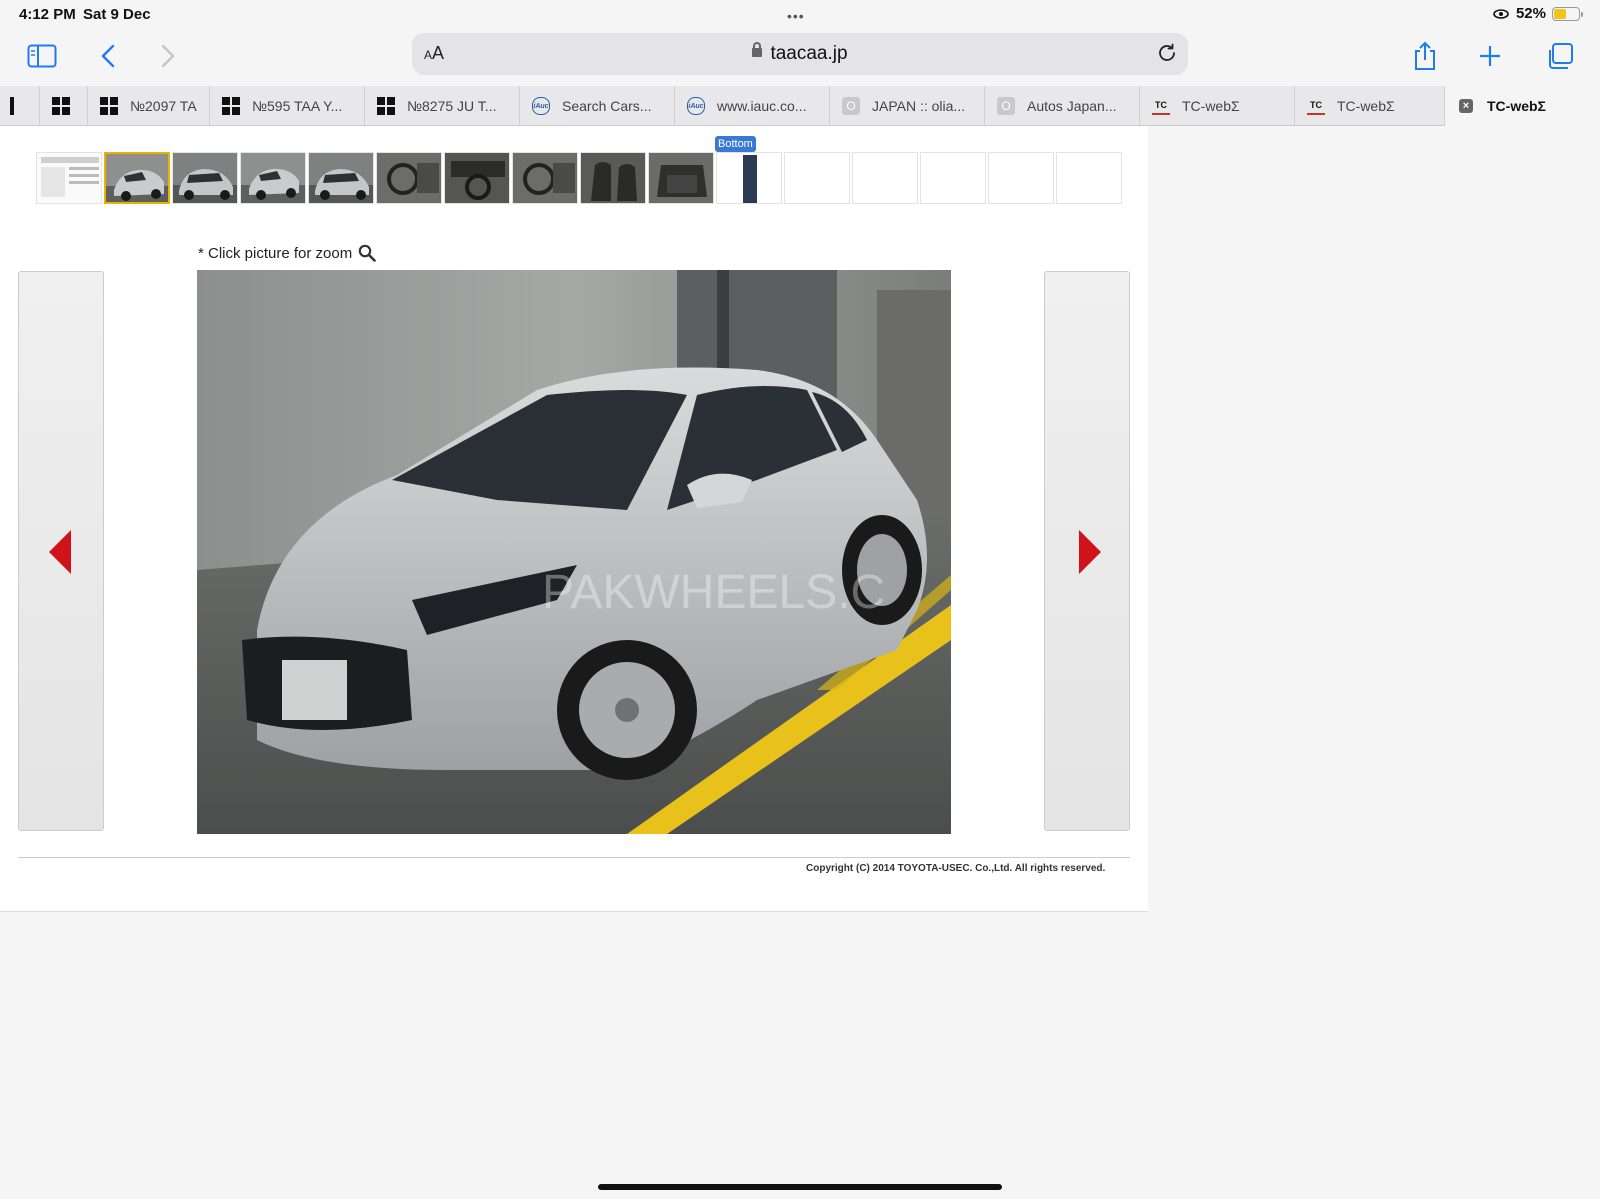 This screenshot has width=1600, height=1199. Describe the element at coordinates (757, 49) in the screenshot. I see `lock-icon` at that location.